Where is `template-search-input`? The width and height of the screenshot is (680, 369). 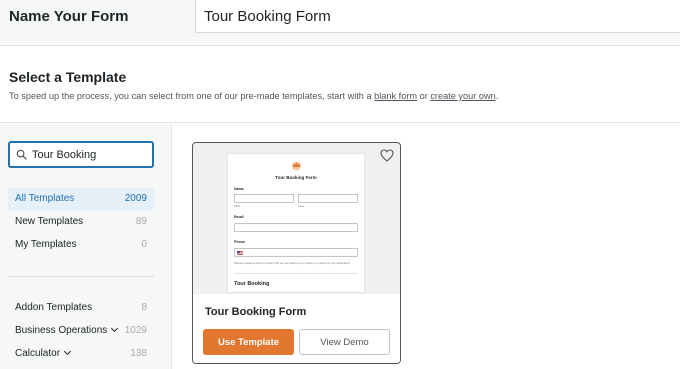
template-search-input is located at coordinates (91, 154).